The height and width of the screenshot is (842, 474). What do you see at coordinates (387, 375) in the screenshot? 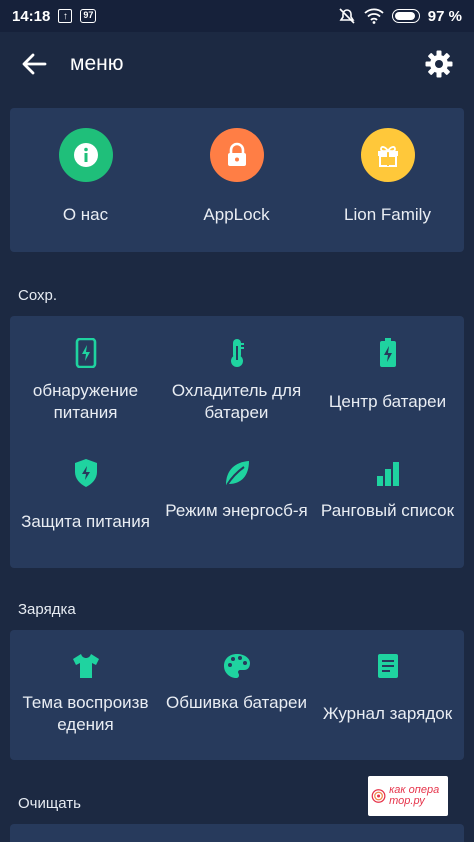
I see `battery-center-tile: Центр батареи` at bounding box center [387, 375].